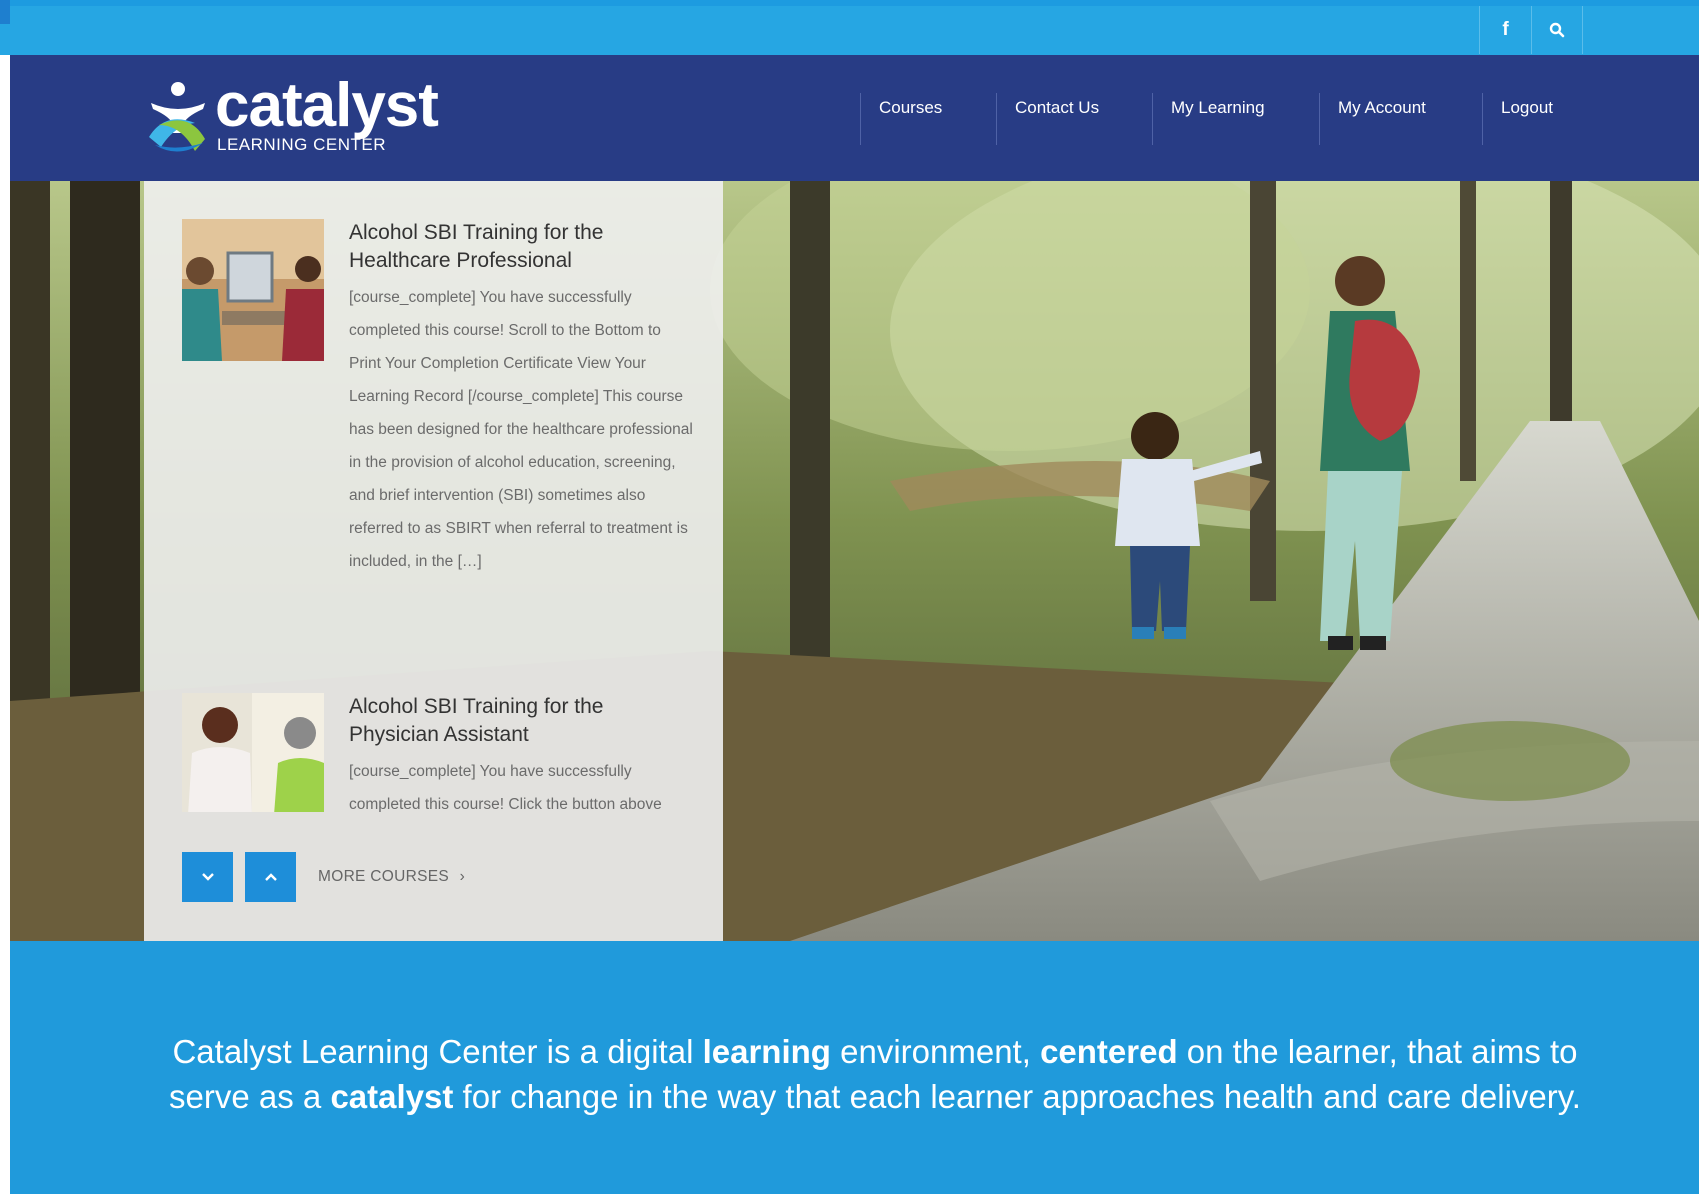  I want to click on facebook-icon: f, so click(1505, 30).